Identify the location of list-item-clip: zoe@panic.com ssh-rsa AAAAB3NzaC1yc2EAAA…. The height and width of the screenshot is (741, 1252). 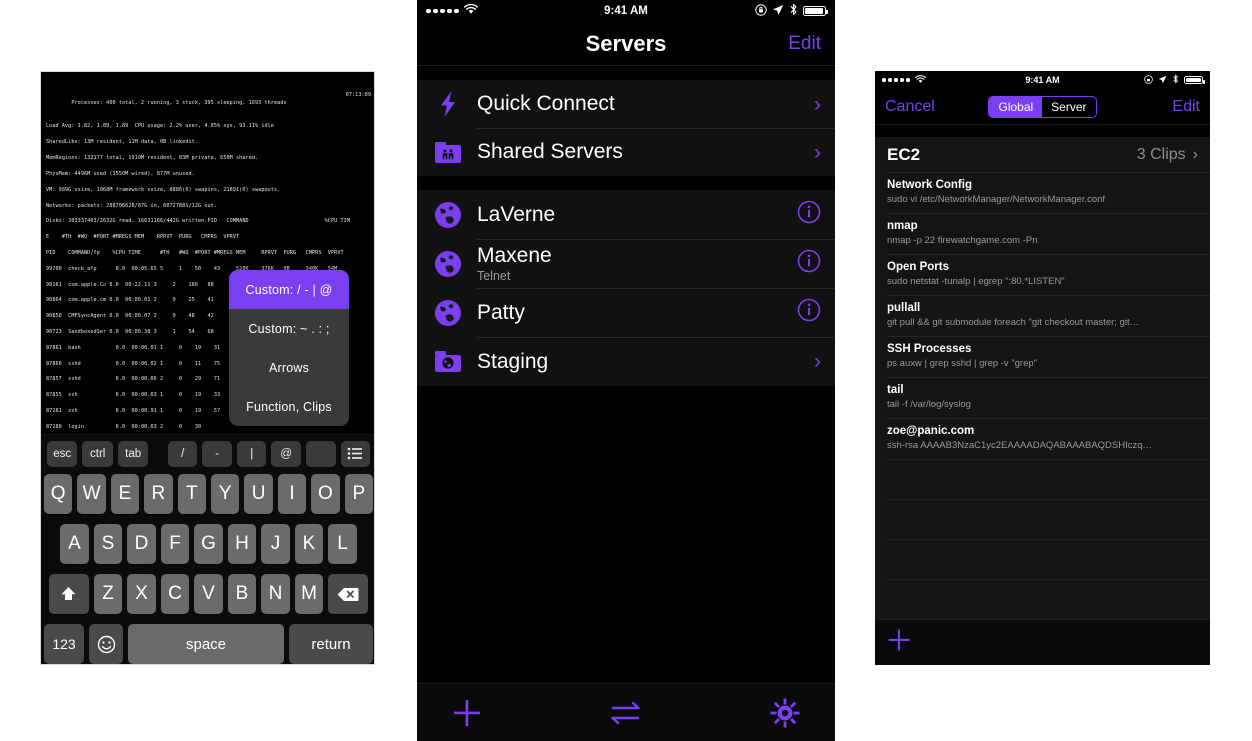
(1042, 438).